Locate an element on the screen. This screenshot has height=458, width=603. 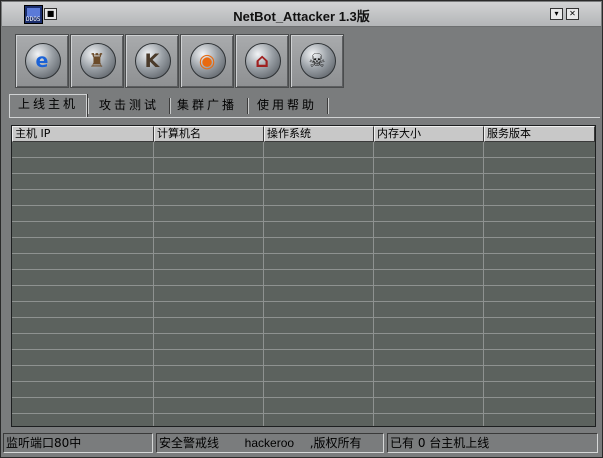
toolbar-button-skull-crossbones: ☠ is located at coordinates (317, 61).